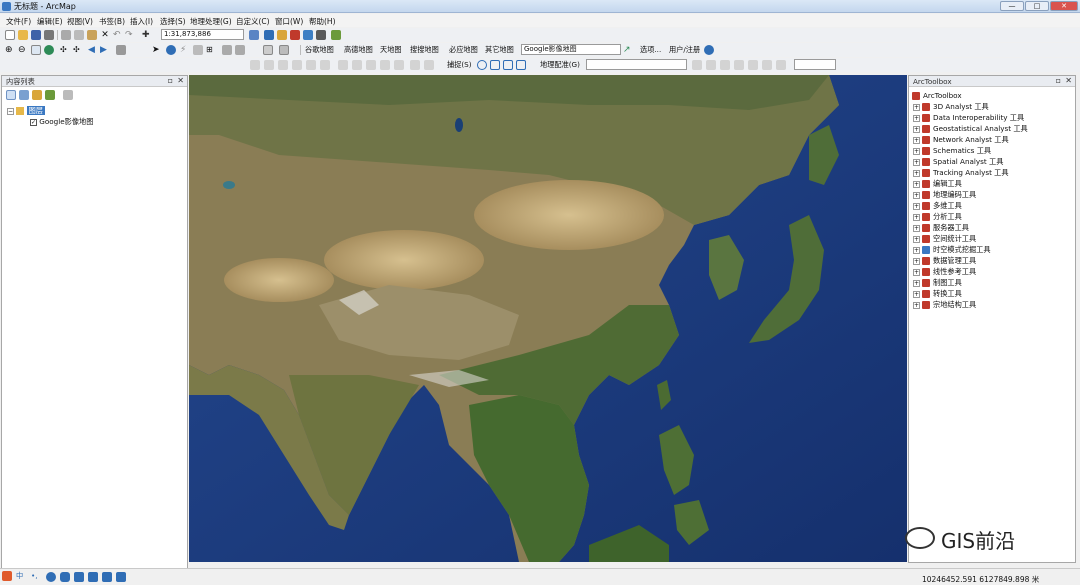  I want to click on layers-group-row: − 图层, so click(26, 111).